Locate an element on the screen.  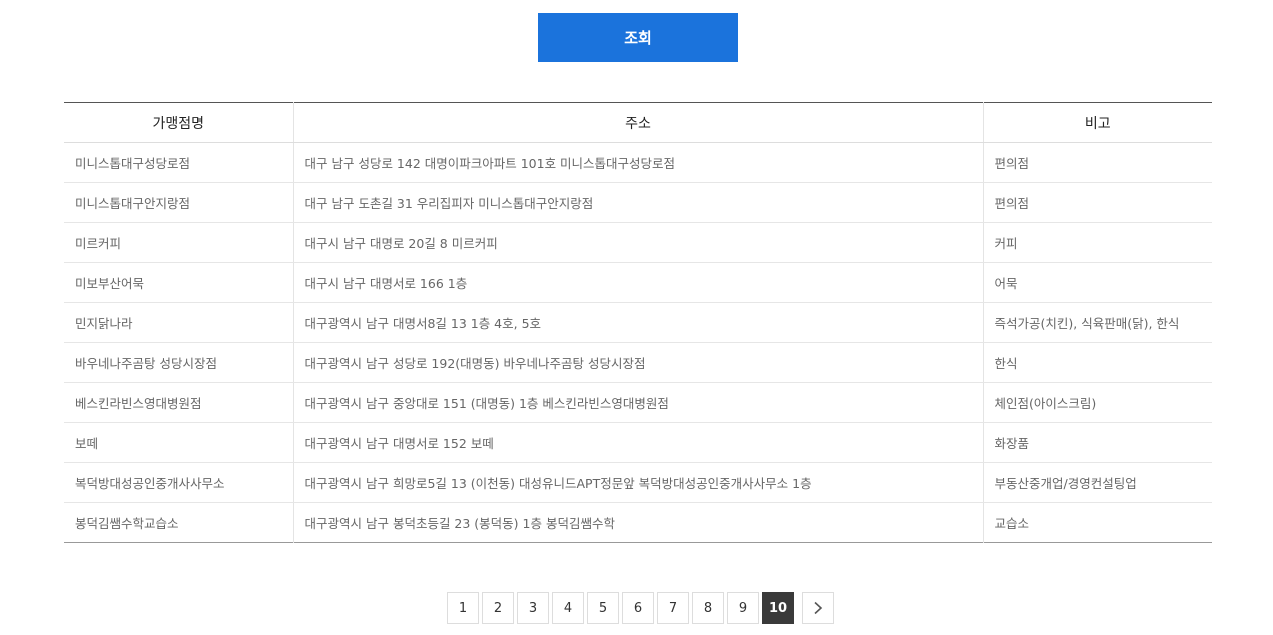
cell-store-name: 복덕방대성공인중개사사무소 is located at coordinates (178, 482).